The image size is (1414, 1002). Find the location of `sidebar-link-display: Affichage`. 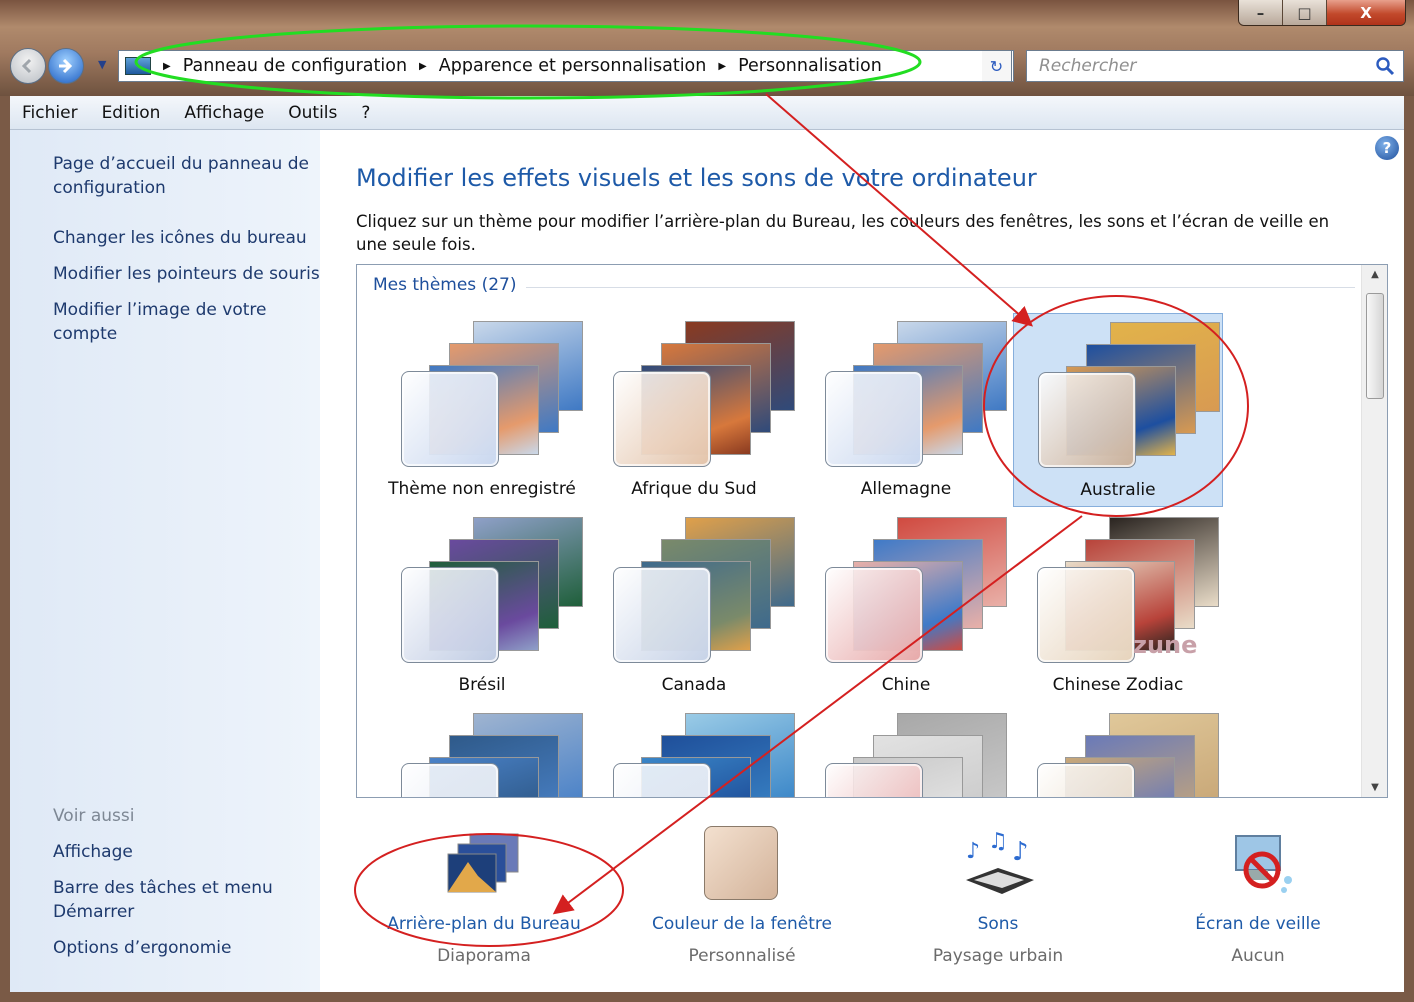

sidebar-link-display: Affichage is located at coordinates (93, 852).